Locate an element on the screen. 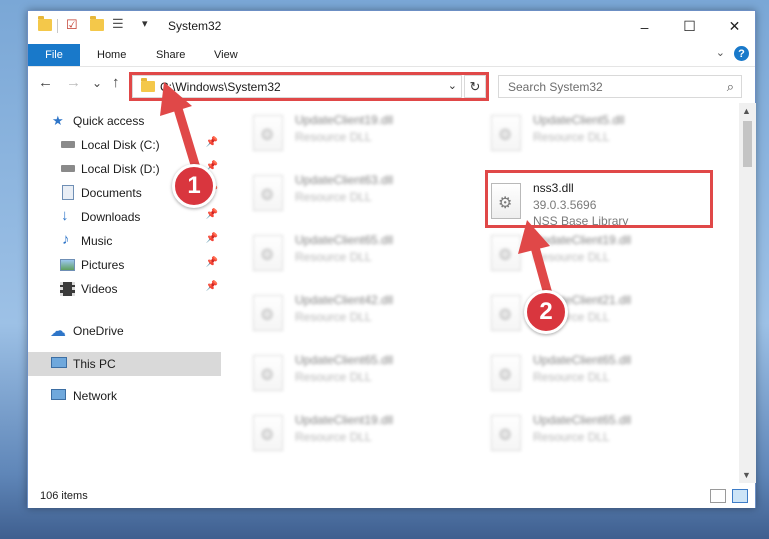 Image resolution: width=769 pixels, height=539 pixels. toolbar-separator is located at coordinates (57, 26).